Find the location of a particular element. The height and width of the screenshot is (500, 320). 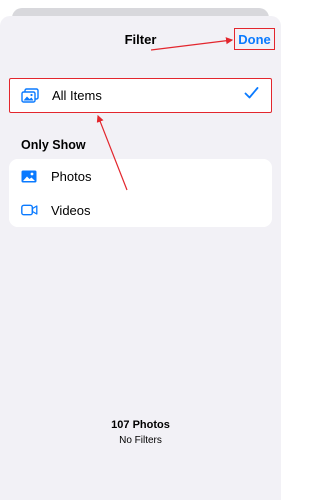

list-item-videos: Videos is located at coordinates (140, 210).